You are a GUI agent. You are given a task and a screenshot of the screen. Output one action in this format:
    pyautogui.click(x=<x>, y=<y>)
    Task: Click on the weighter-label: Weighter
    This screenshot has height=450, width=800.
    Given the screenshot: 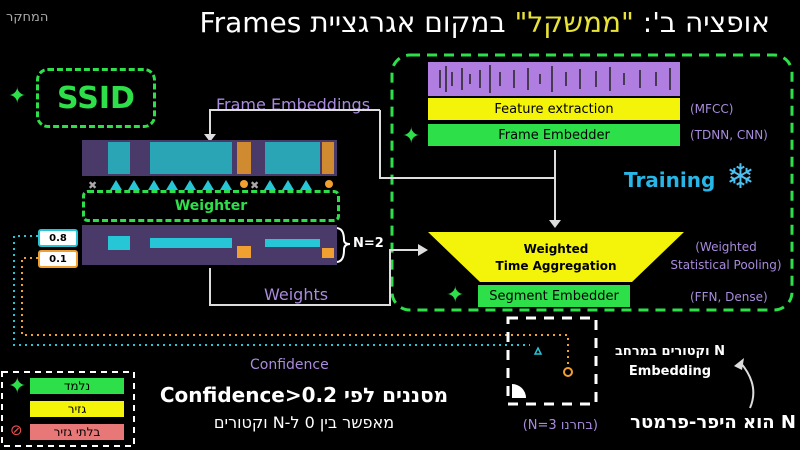 What is the action you would take?
    pyautogui.click(x=211, y=206)
    